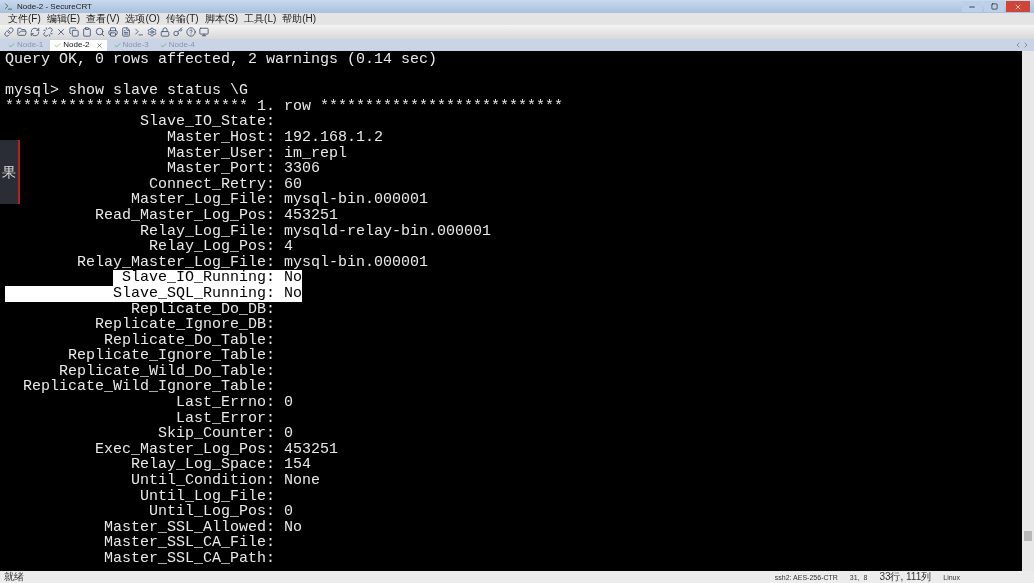 The height and width of the screenshot is (583, 1034). What do you see at coordinates (316, 153) in the screenshot?
I see `field-value: im_repl` at bounding box center [316, 153].